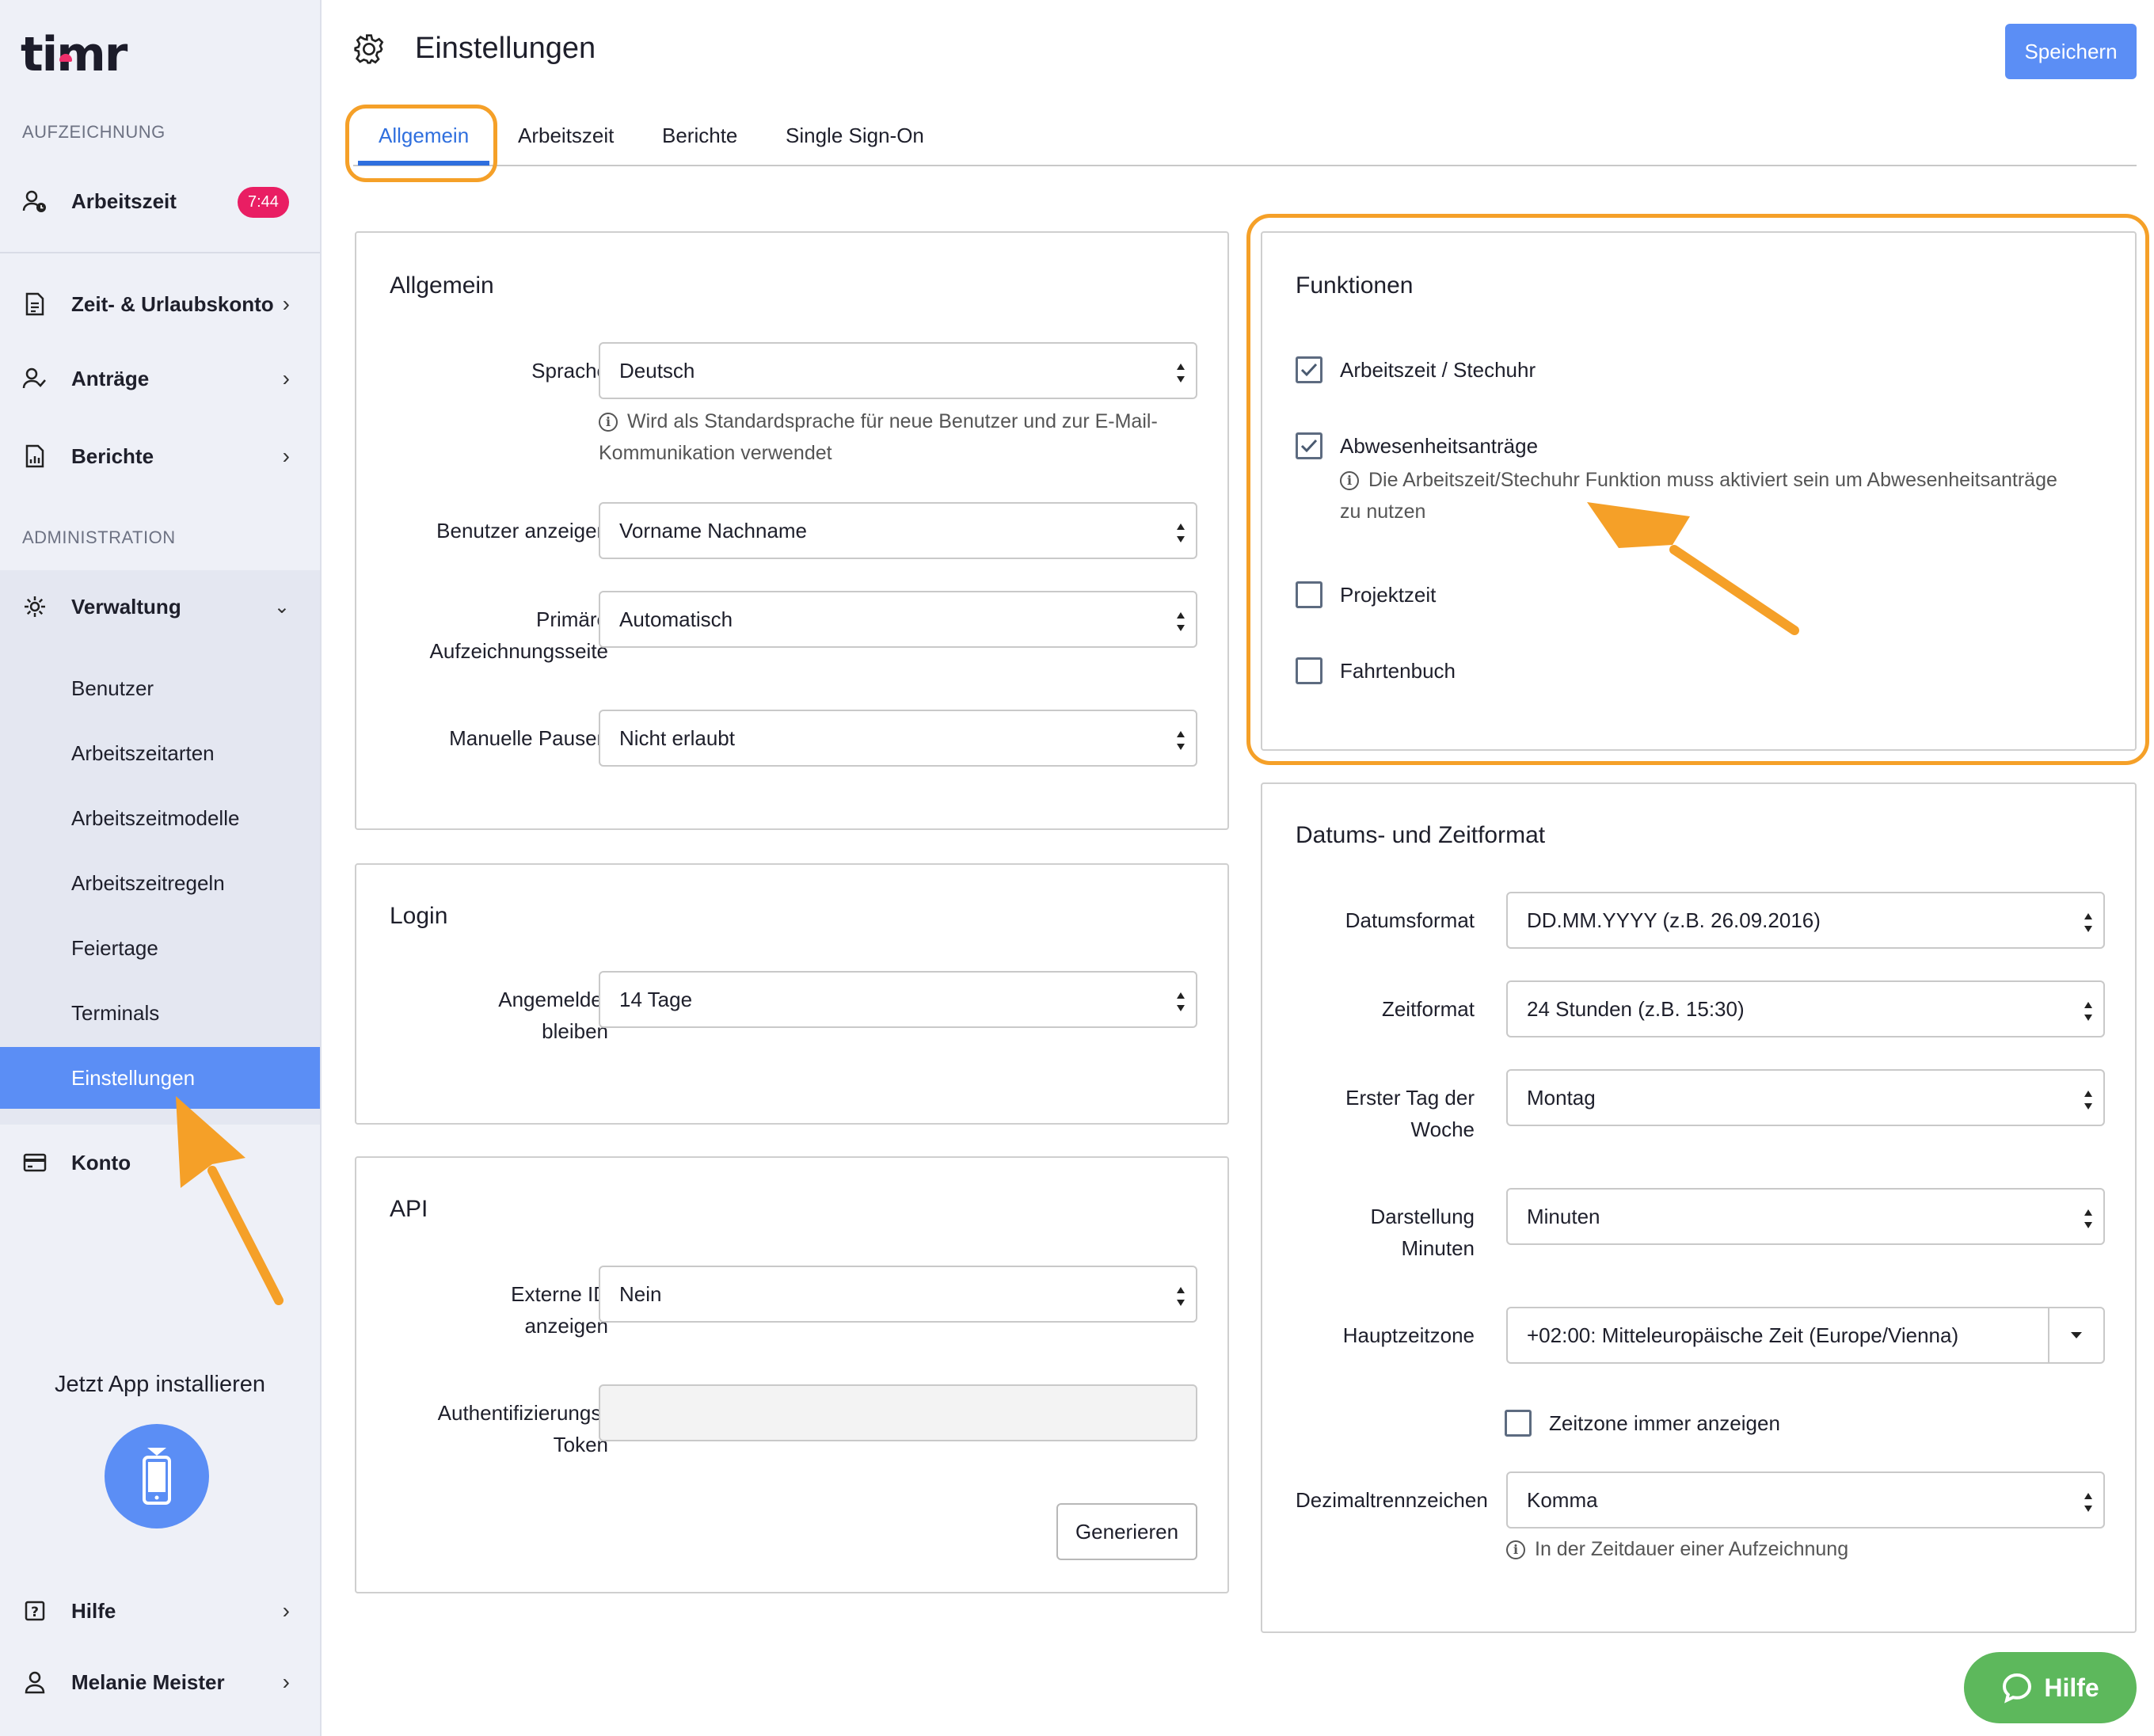  What do you see at coordinates (35, 1682) in the screenshot?
I see `user-icon` at bounding box center [35, 1682].